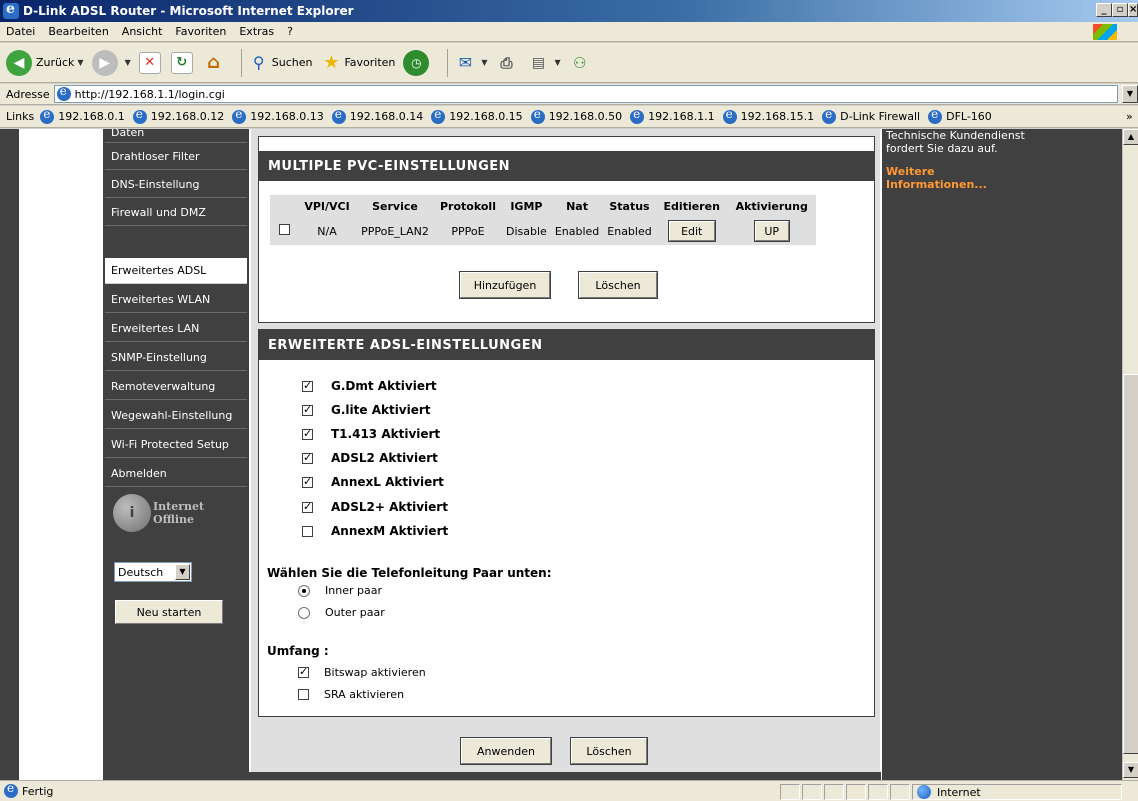  I want to click on mail-button: ✉ ▼, so click(471, 63).